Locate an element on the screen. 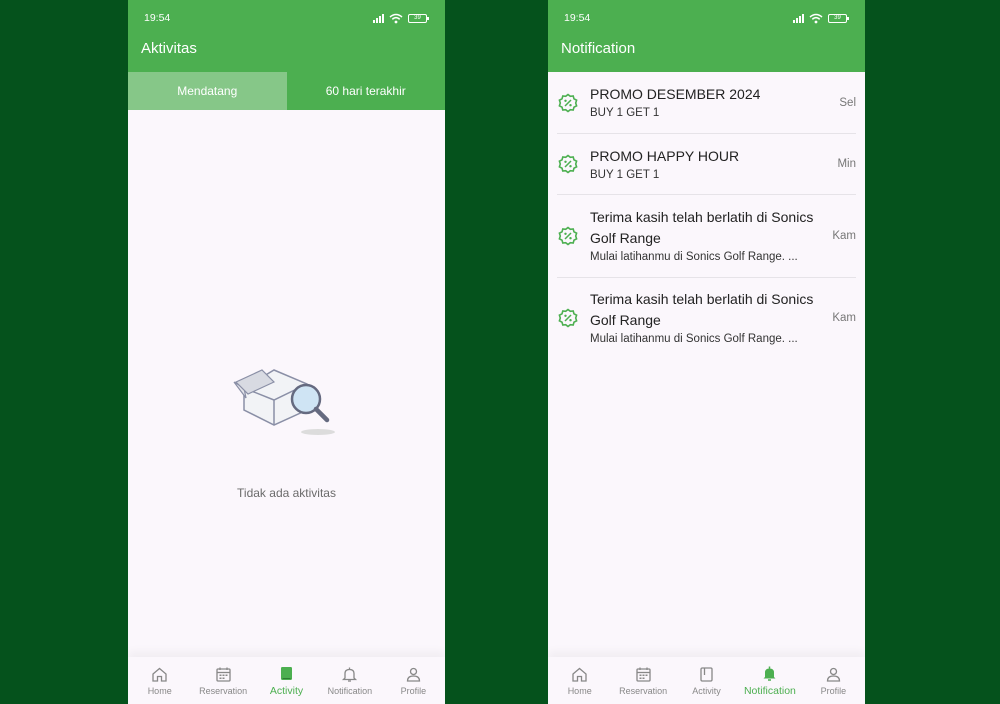  notification-title: PROMO DESEMBER 2024 is located at coordinates (675, 94).